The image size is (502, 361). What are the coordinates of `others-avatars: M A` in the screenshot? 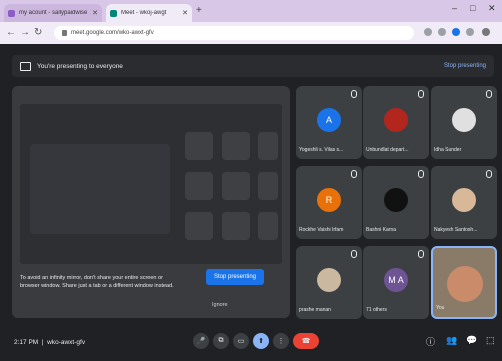 It's located at (396, 280).